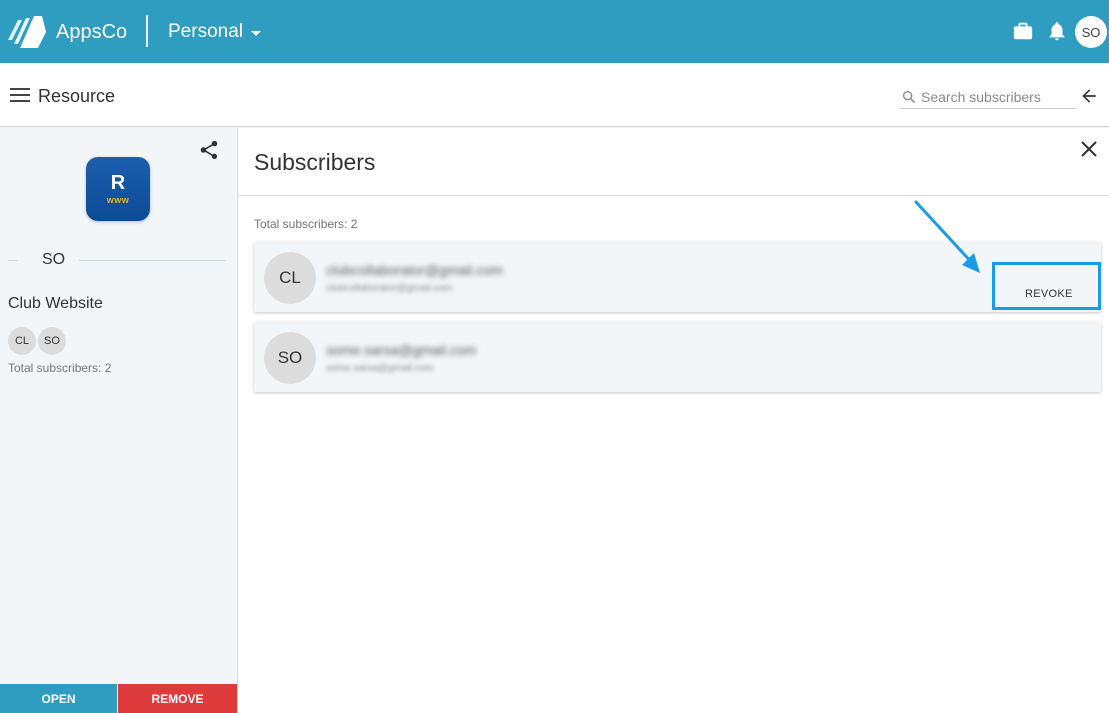 The image size is (1109, 713). What do you see at coordinates (54, 259) in the screenshot?
I see `owner-label: SO` at bounding box center [54, 259].